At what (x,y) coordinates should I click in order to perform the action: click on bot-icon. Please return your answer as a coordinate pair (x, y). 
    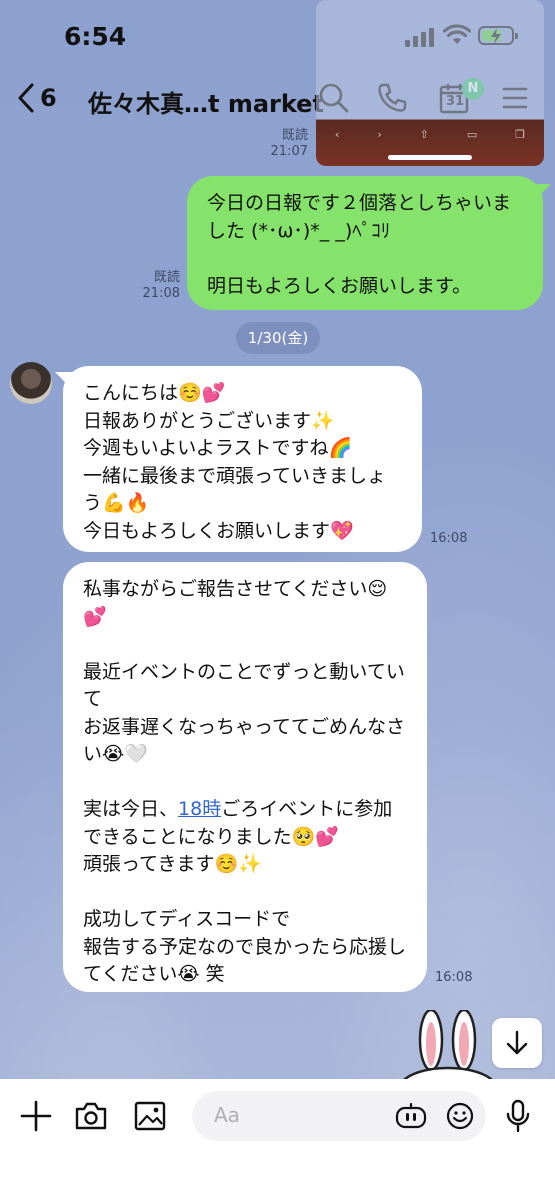
    Looking at the image, I should click on (411, 1116).